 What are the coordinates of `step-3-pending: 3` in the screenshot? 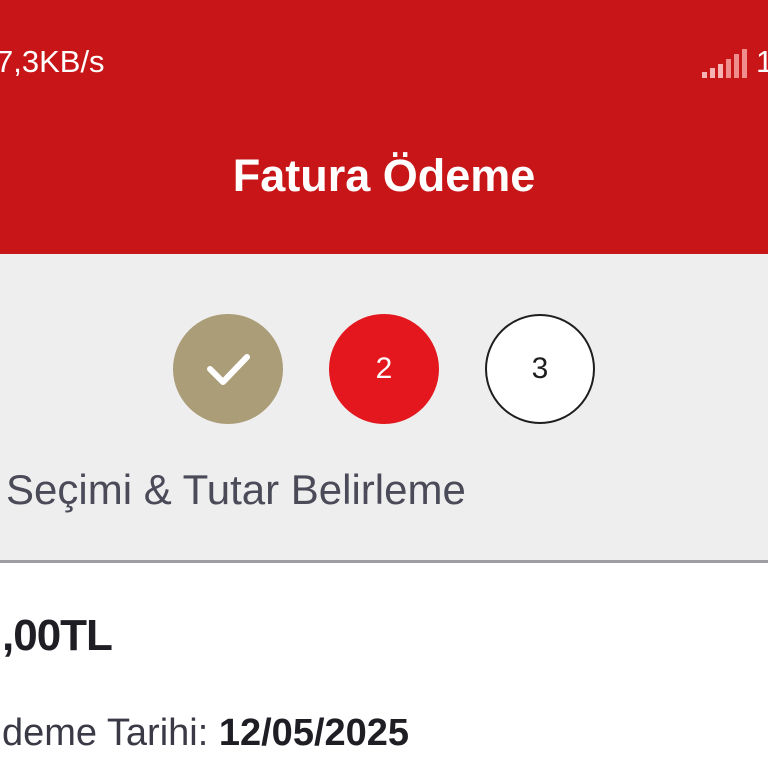 It's located at (540, 369).